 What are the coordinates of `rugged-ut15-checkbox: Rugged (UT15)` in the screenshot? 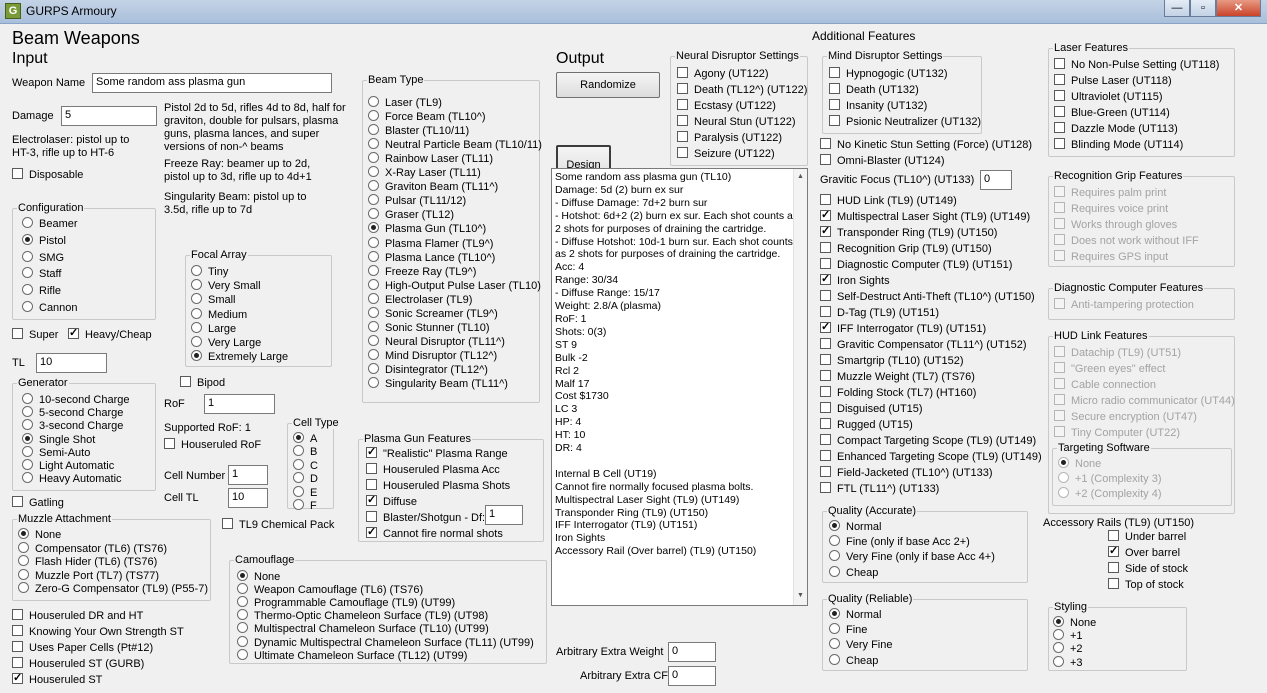 It's located at (866, 425).